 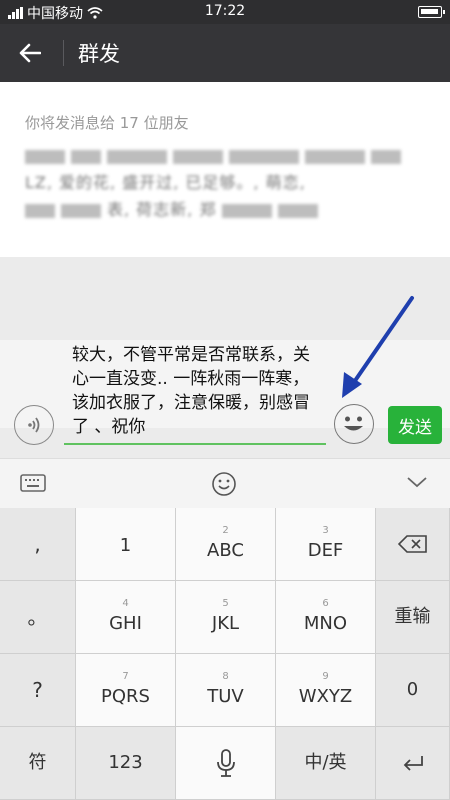 I want to click on key-question: ?, so click(x=38, y=690).